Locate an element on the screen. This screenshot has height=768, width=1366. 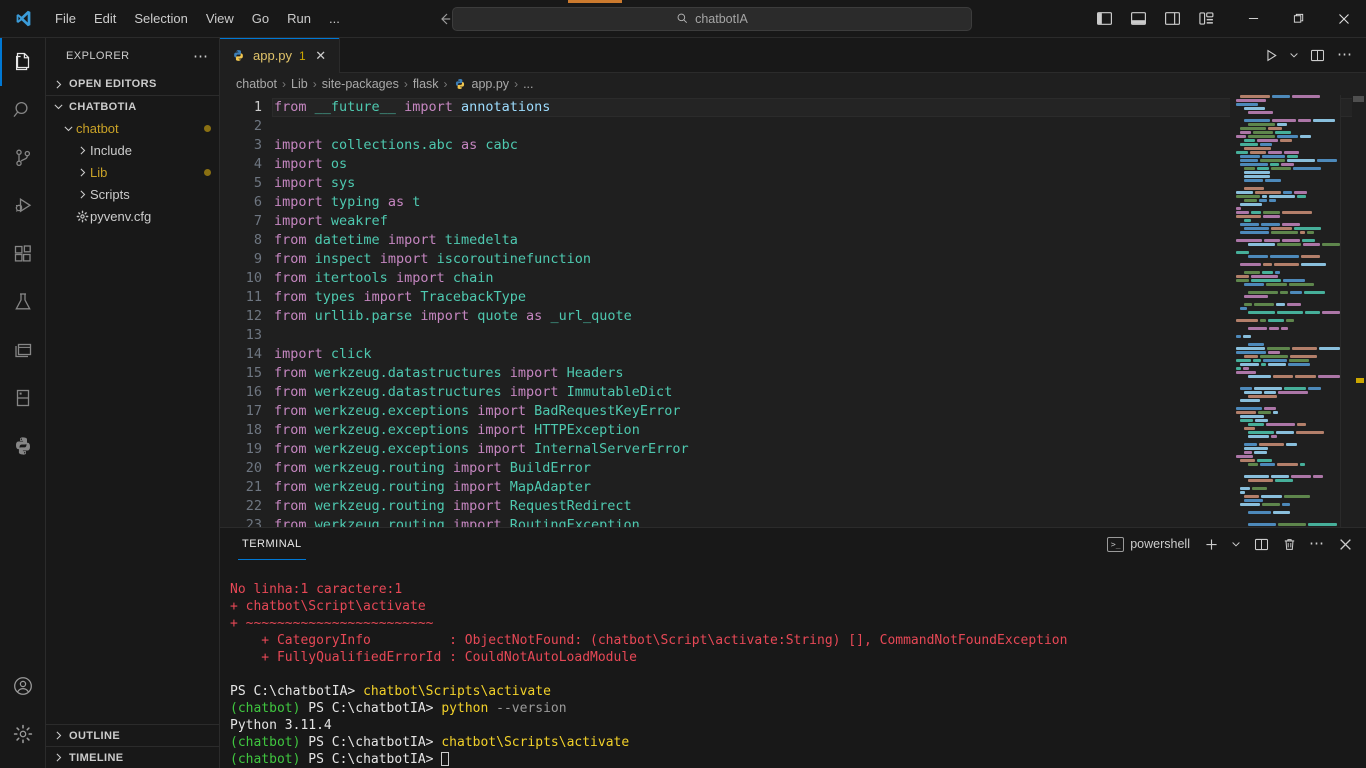
split-editor-right-icon is located at coordinates (1317, 55).